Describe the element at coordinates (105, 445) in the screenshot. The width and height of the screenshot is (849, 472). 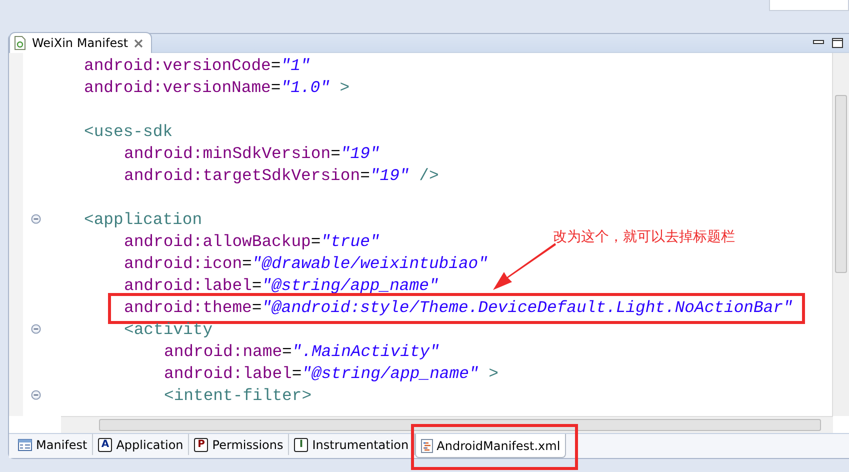
I see `letter-icon: A` at that location.